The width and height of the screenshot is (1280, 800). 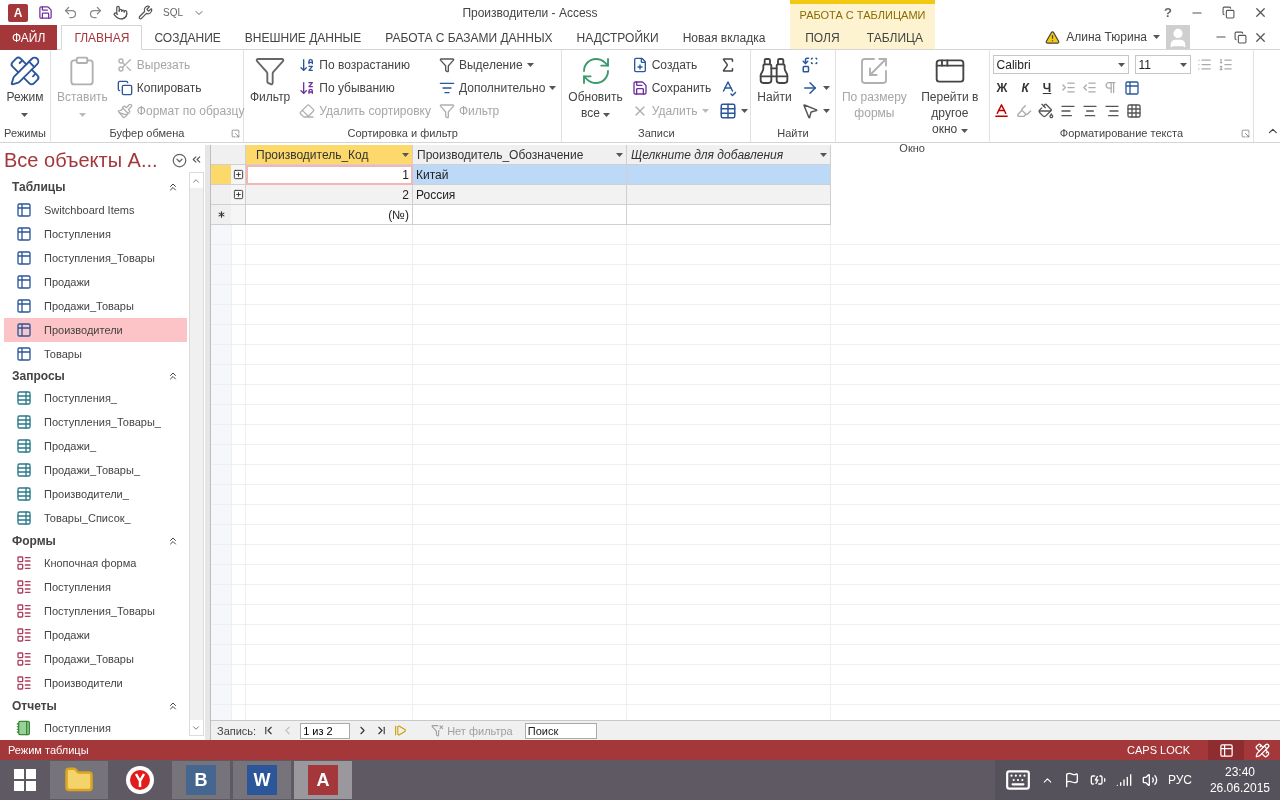 What do you see at coordinates (1162, 64) in the screenshot?
I see `font-size-dropdown: 11` at bounding box center [1162, 64].